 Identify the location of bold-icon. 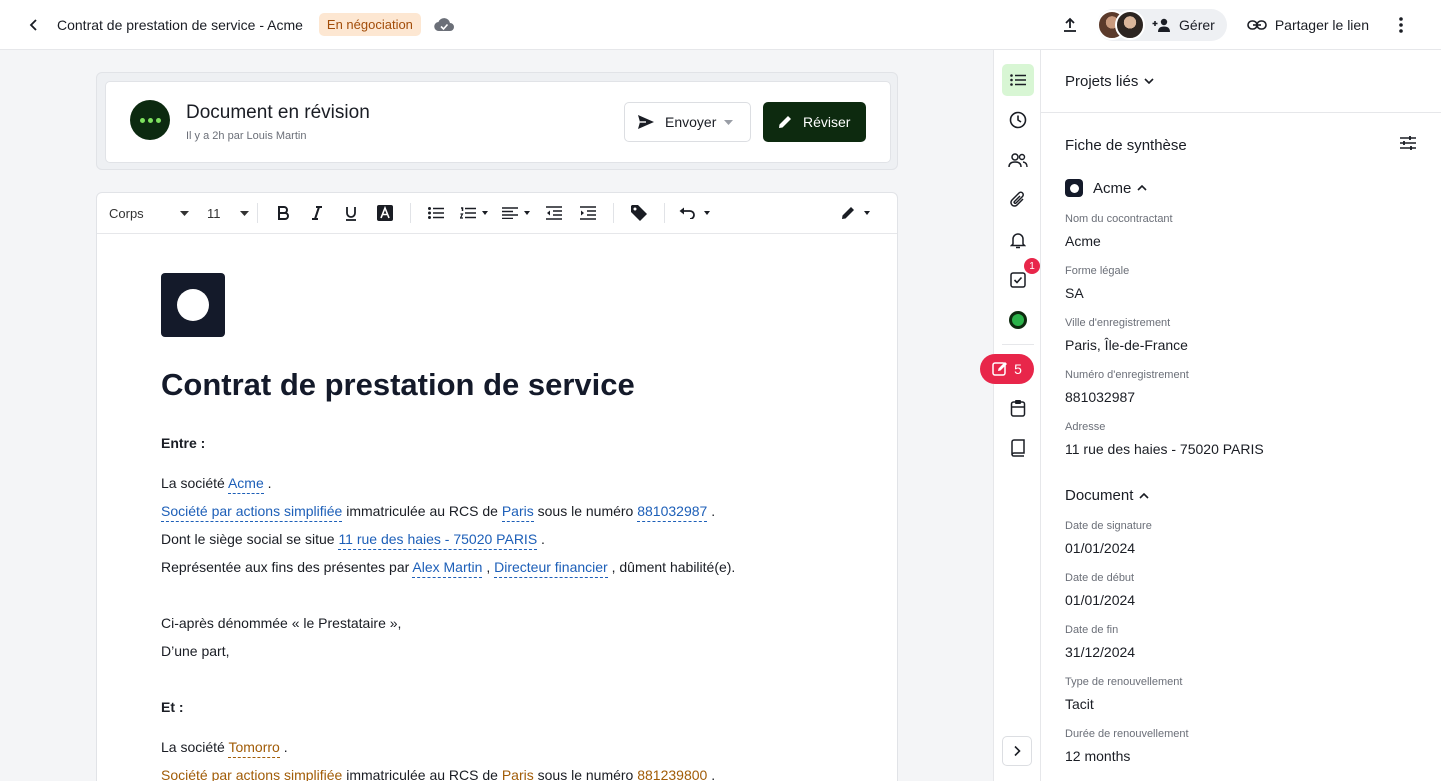
(283, 213).